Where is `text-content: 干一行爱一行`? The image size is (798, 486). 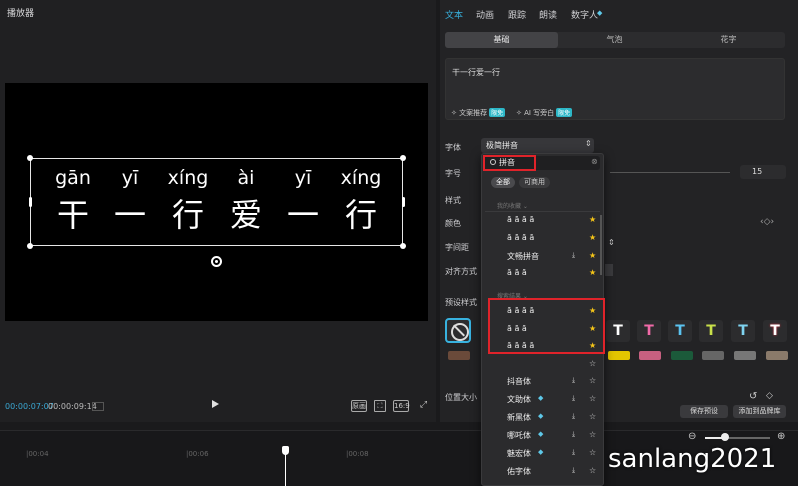 text-content: 干一行爱一行 is located at coordinates (476, 72).